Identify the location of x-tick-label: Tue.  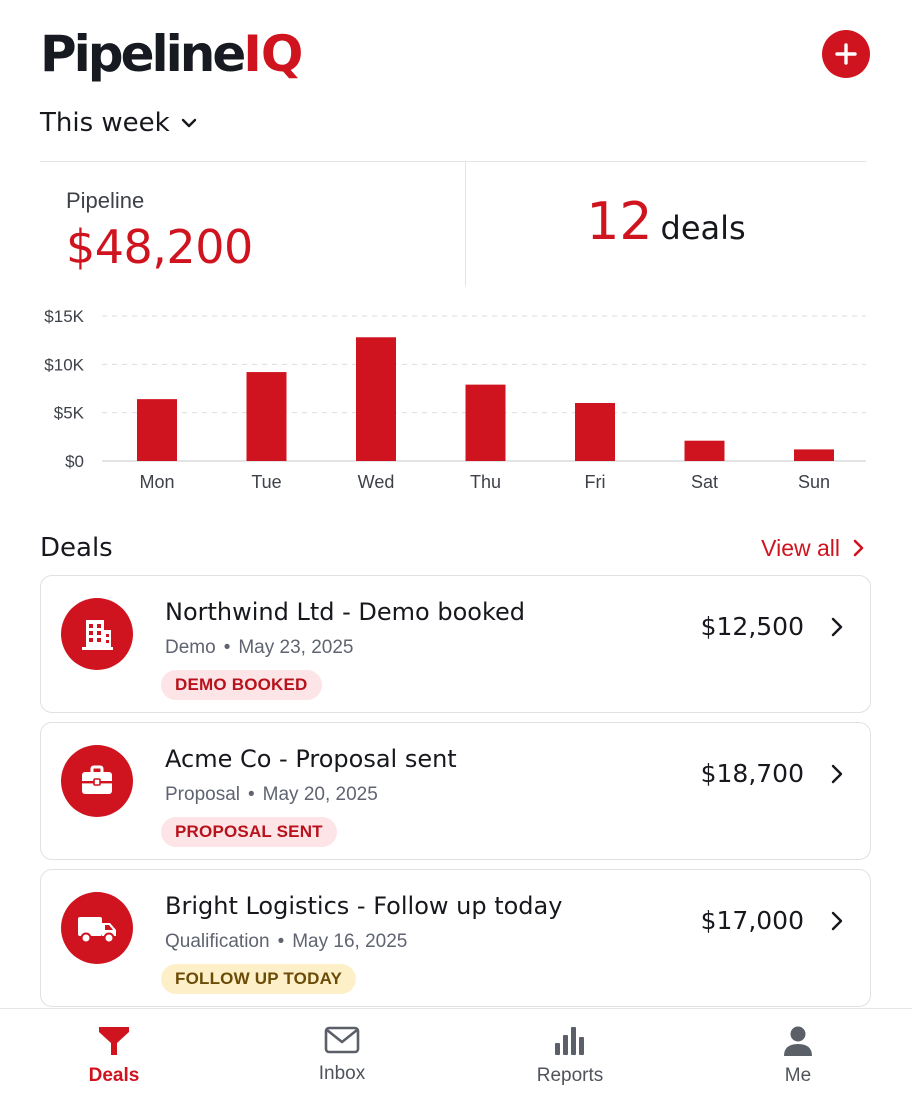
(266, 482).